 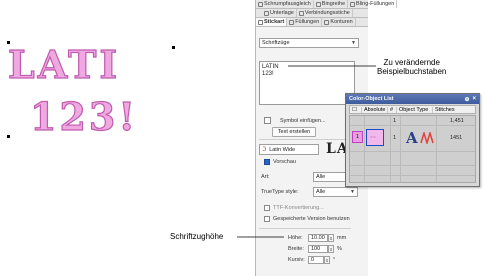 I want to click on callout-height: Schriftzughöhe, so click(x=197, y=236).